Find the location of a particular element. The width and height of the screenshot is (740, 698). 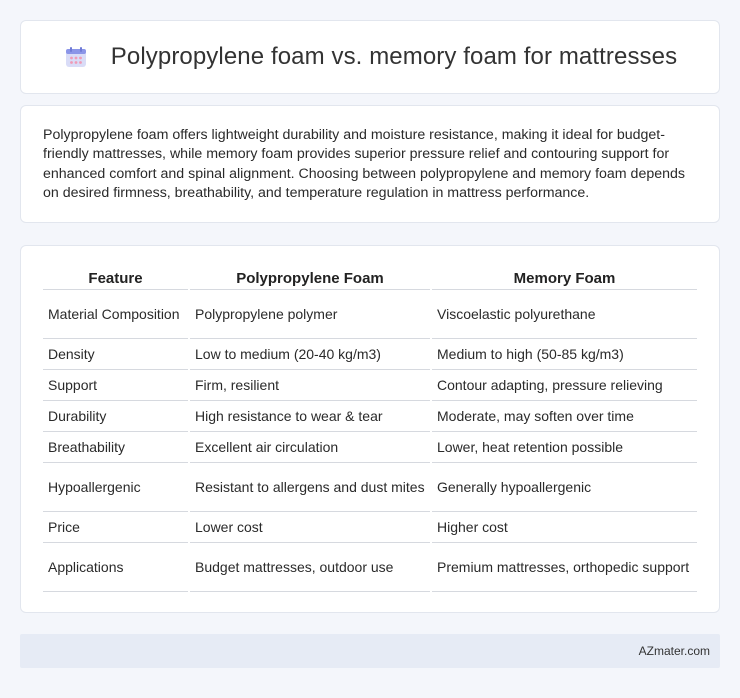

row-memory-foam: Moderate, may soften over time is located at coordinates (564, 416).